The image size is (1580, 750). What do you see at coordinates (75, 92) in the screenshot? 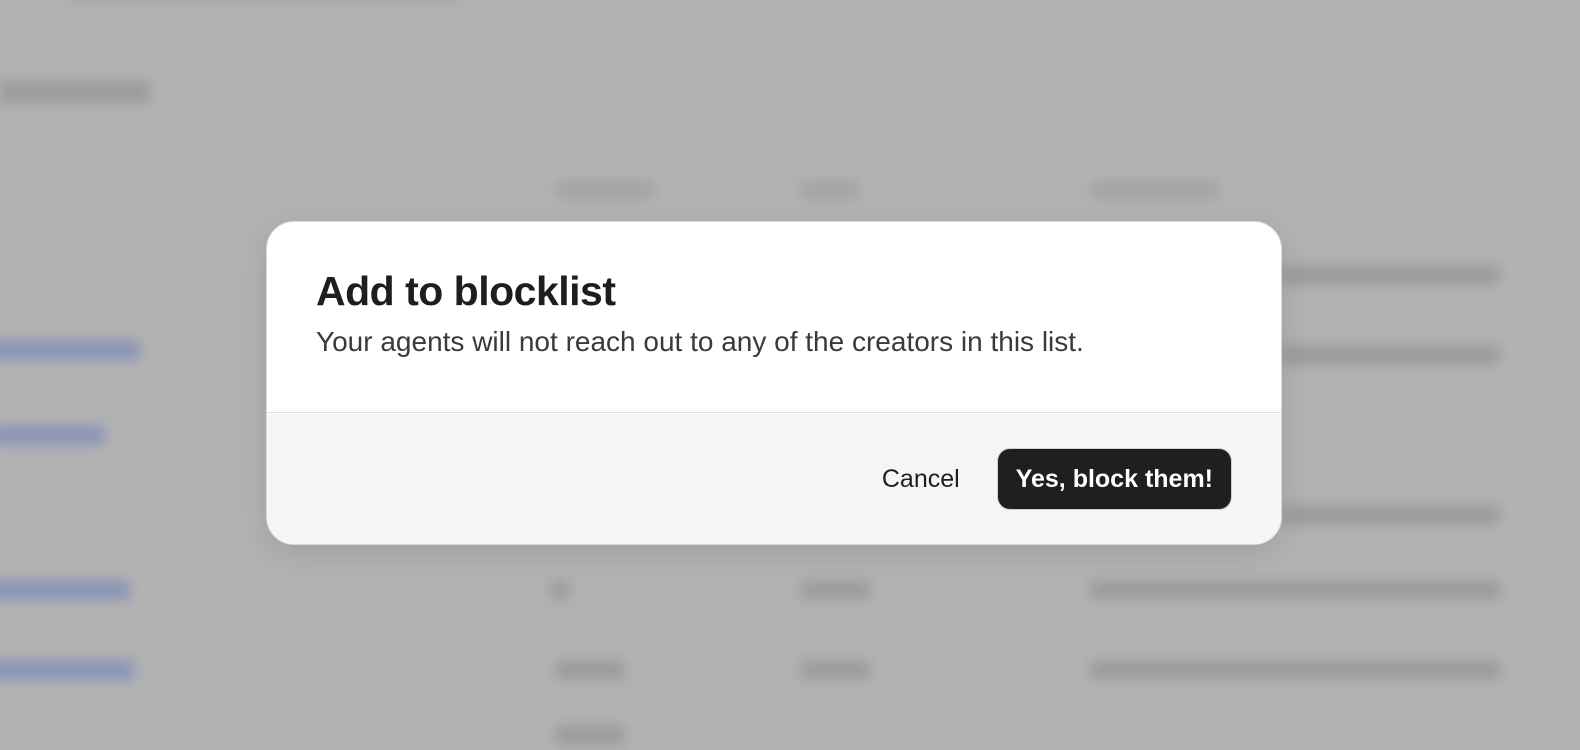
I see `bg-tab` at bounding box center [75, 92].